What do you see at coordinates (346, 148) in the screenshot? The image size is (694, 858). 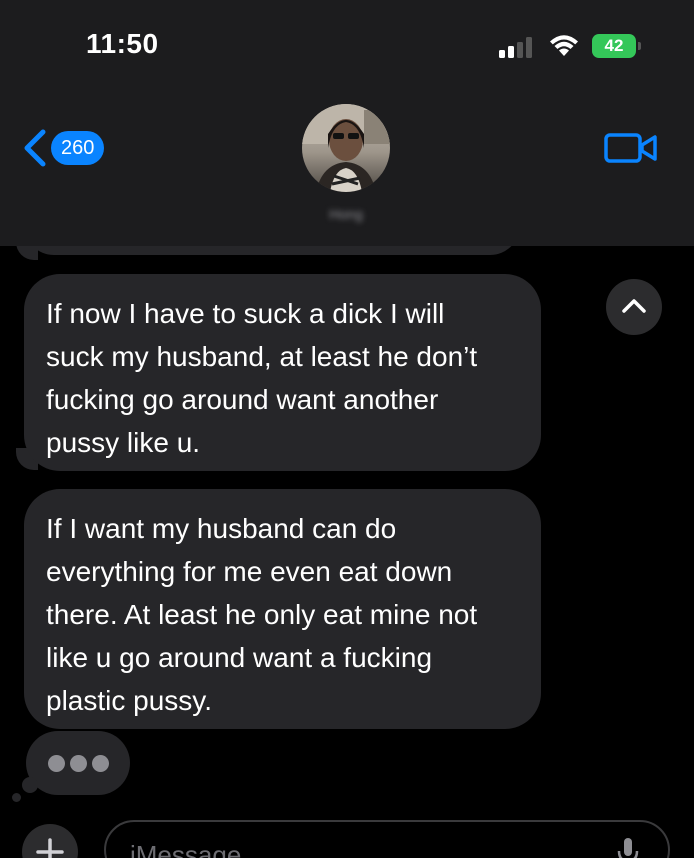 I see `contact-avatar` at bounding box center [346, 148].